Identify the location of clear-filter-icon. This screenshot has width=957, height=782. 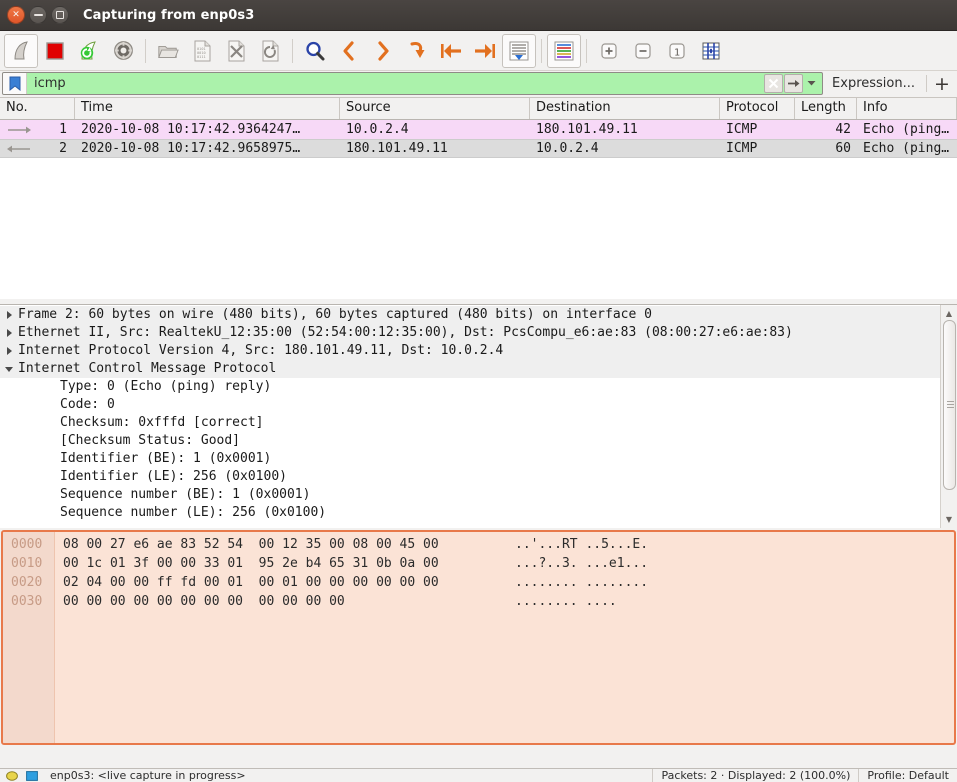
(773, 83).